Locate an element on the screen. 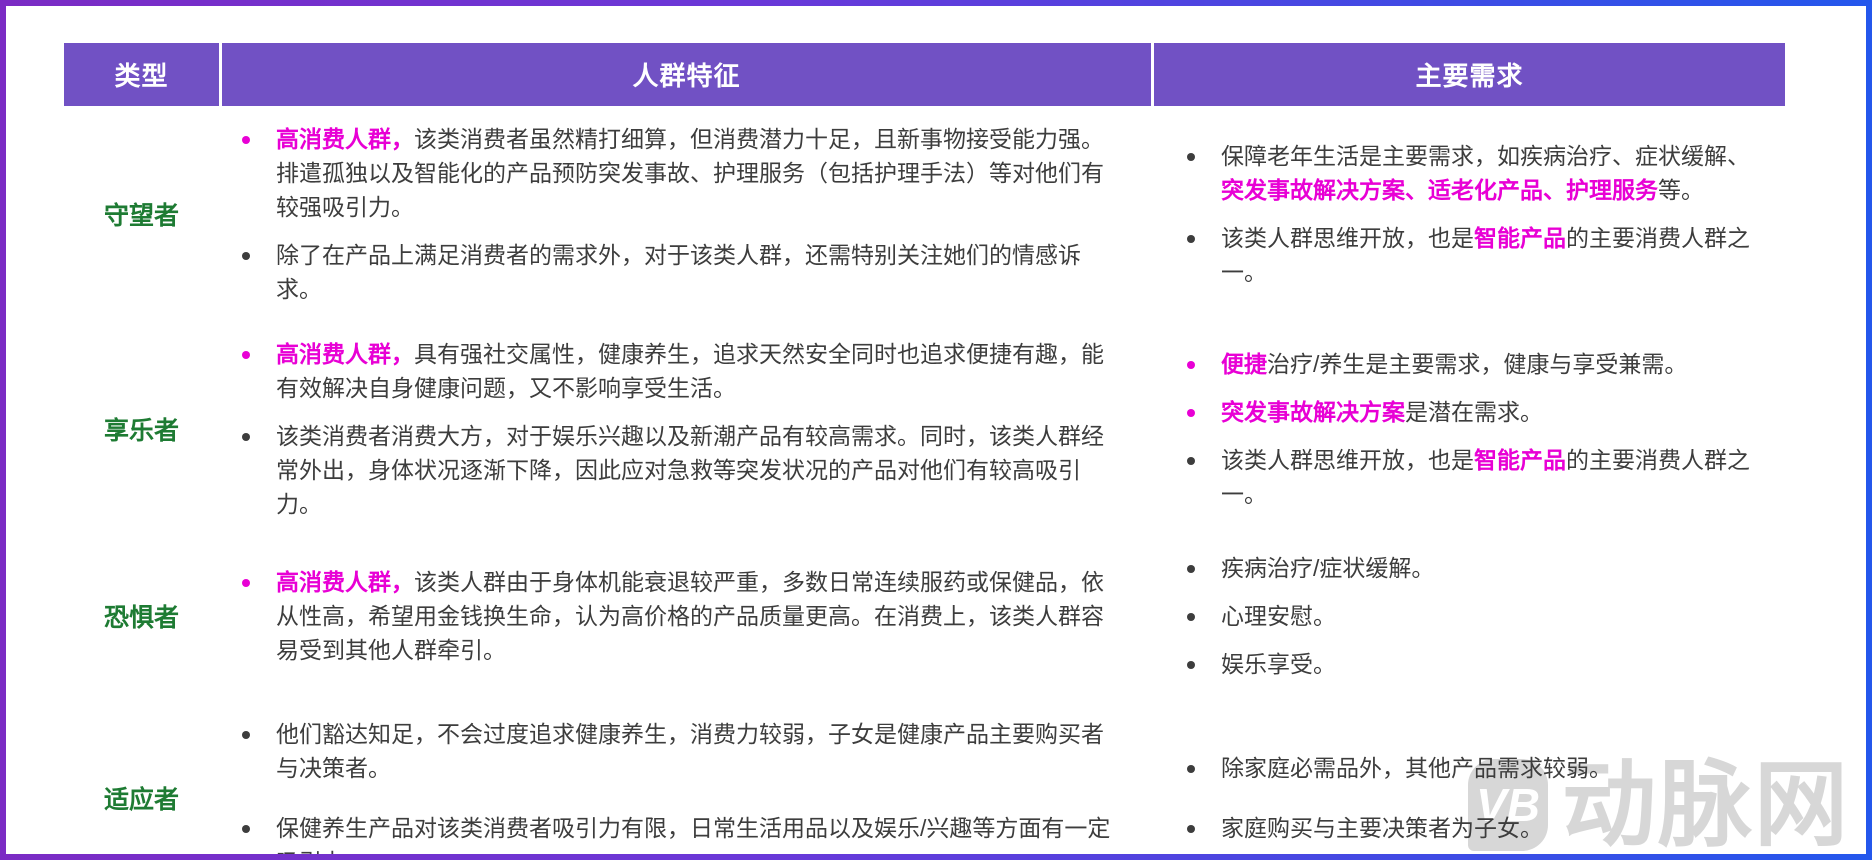  text-segment: 除家庭必需品外，其他产品需求较弱。 is located at coordinates (1416, 768).